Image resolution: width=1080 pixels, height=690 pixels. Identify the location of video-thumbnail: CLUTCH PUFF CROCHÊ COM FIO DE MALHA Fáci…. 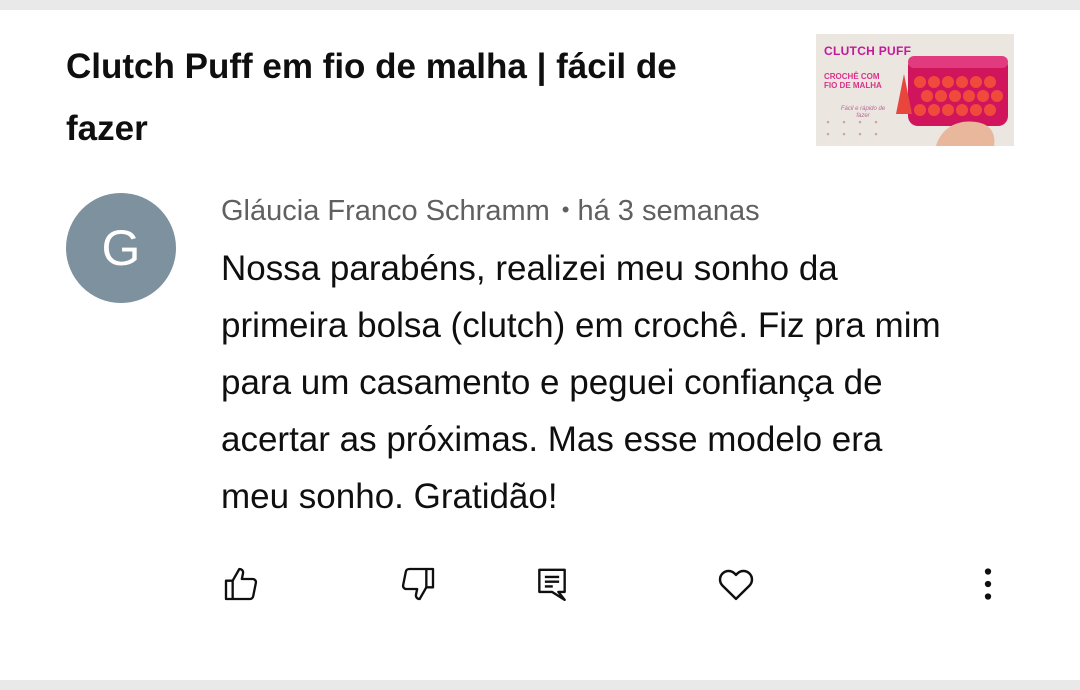
(915, 90).